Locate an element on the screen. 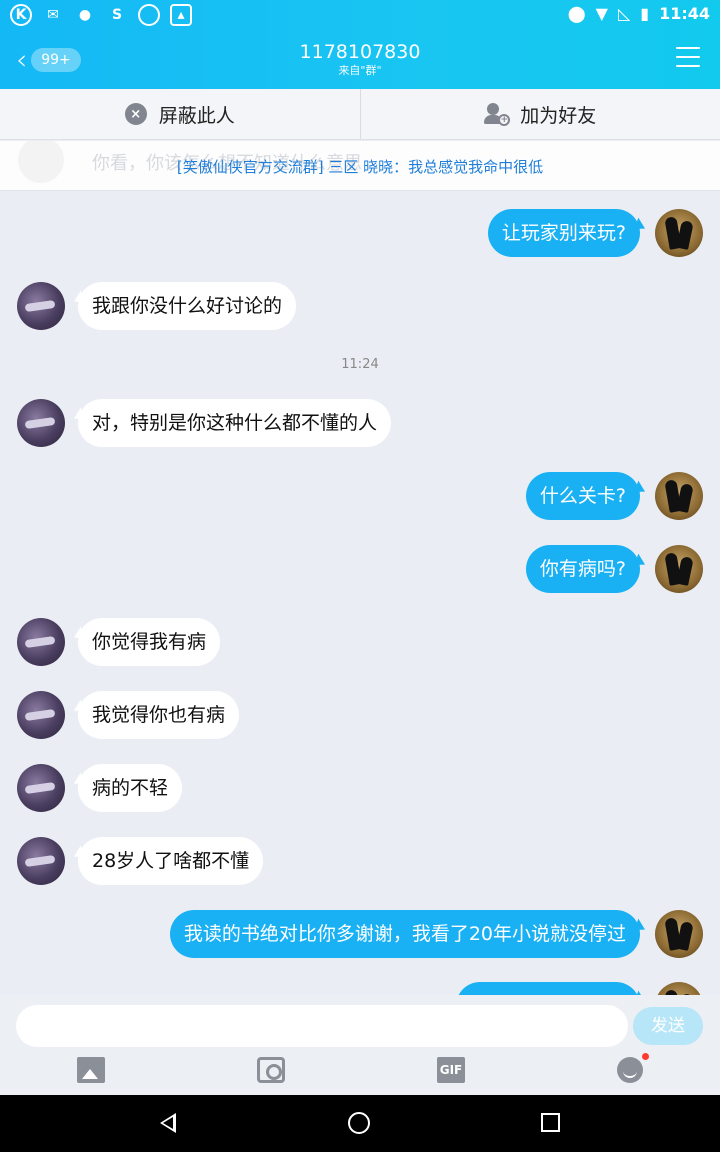  action-bar: × 屏蔽此人 + 加为好友 is located at coordinates (360, 114).